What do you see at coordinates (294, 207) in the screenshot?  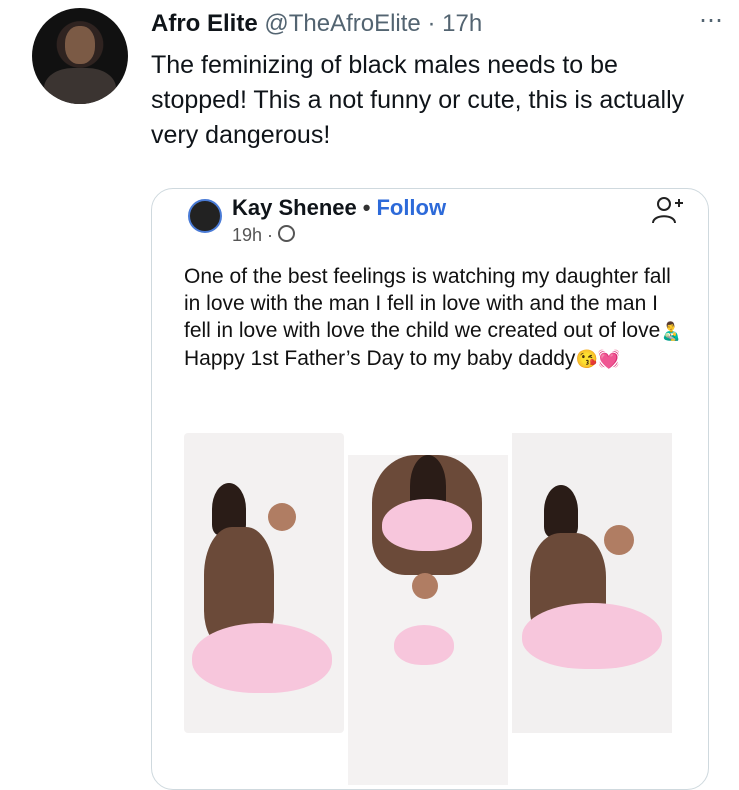 I see `embedded-post-name: Kay Shenee` at bounding box center [294, 207].